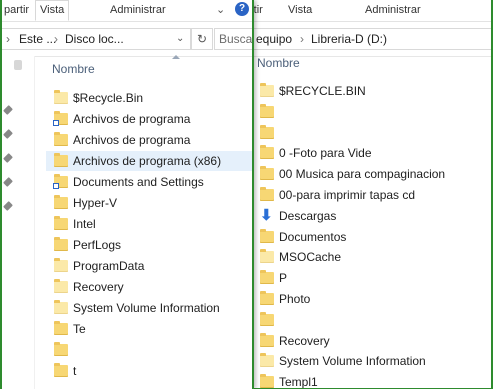 This screenshot has height=389, width=493. Describe the element at coordinates (95, 203) in the screenshot. I see `list-item-label: Hyper-V` at that location.